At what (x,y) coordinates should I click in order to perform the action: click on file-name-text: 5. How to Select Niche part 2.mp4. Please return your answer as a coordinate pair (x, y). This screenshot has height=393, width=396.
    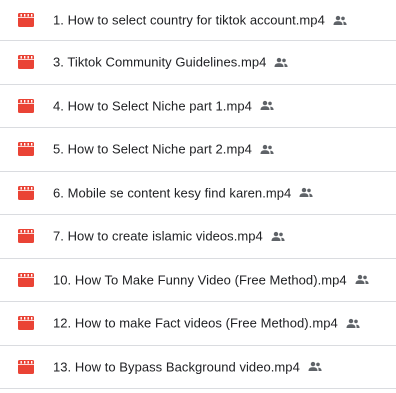
    Looking at the image, I should click on (152, 149).